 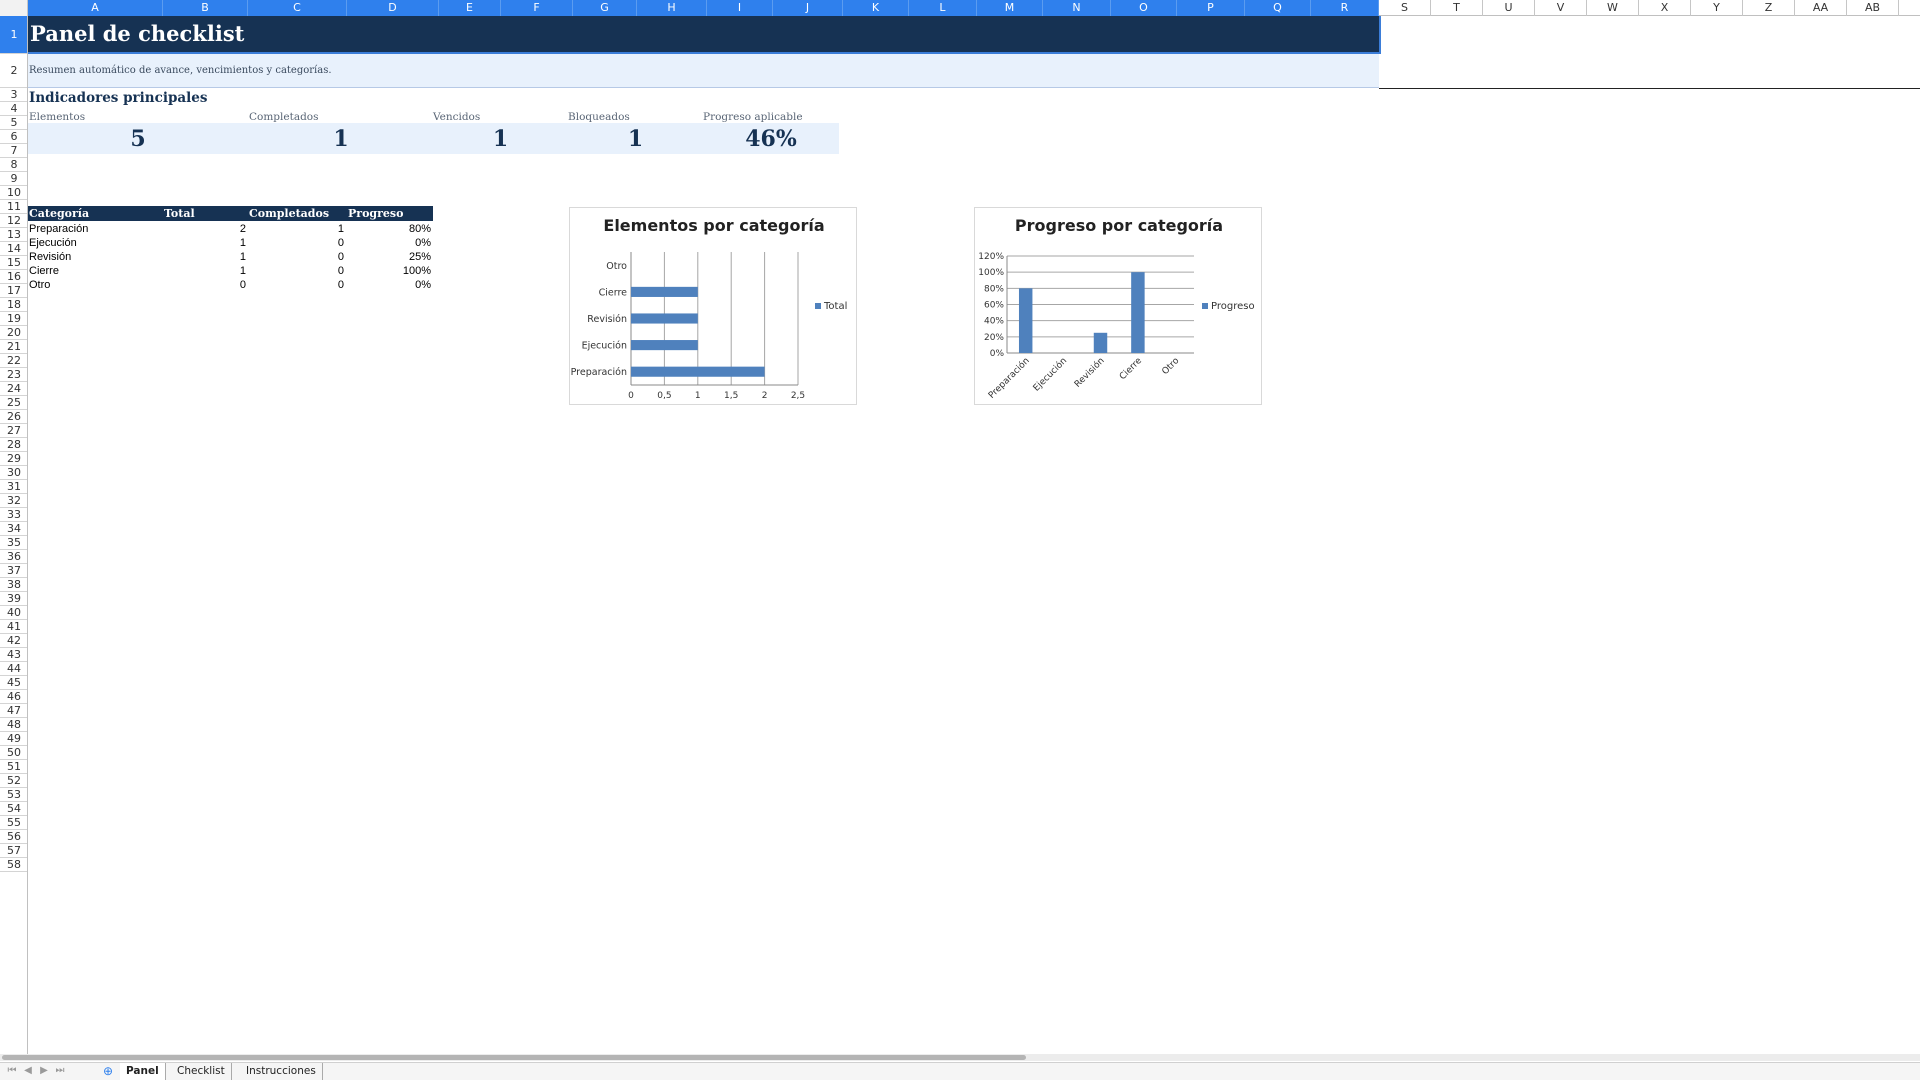 What do you see at coordinates (13, 487) in the screenshot?
I see `row-header-31: 31` at bounding box center [13, 487].